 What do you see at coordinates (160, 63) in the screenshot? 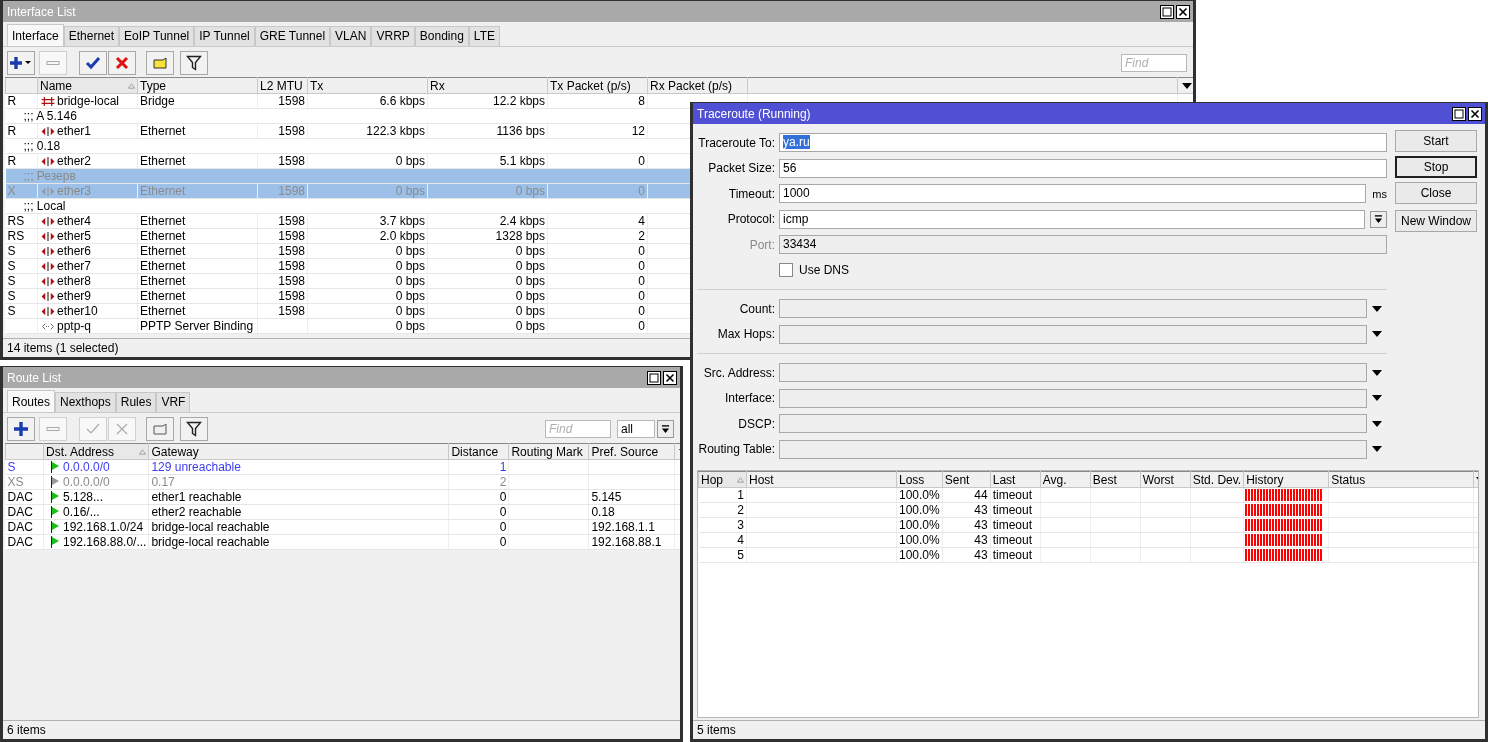
I see `comment-button` at bounding box center [160, 63].